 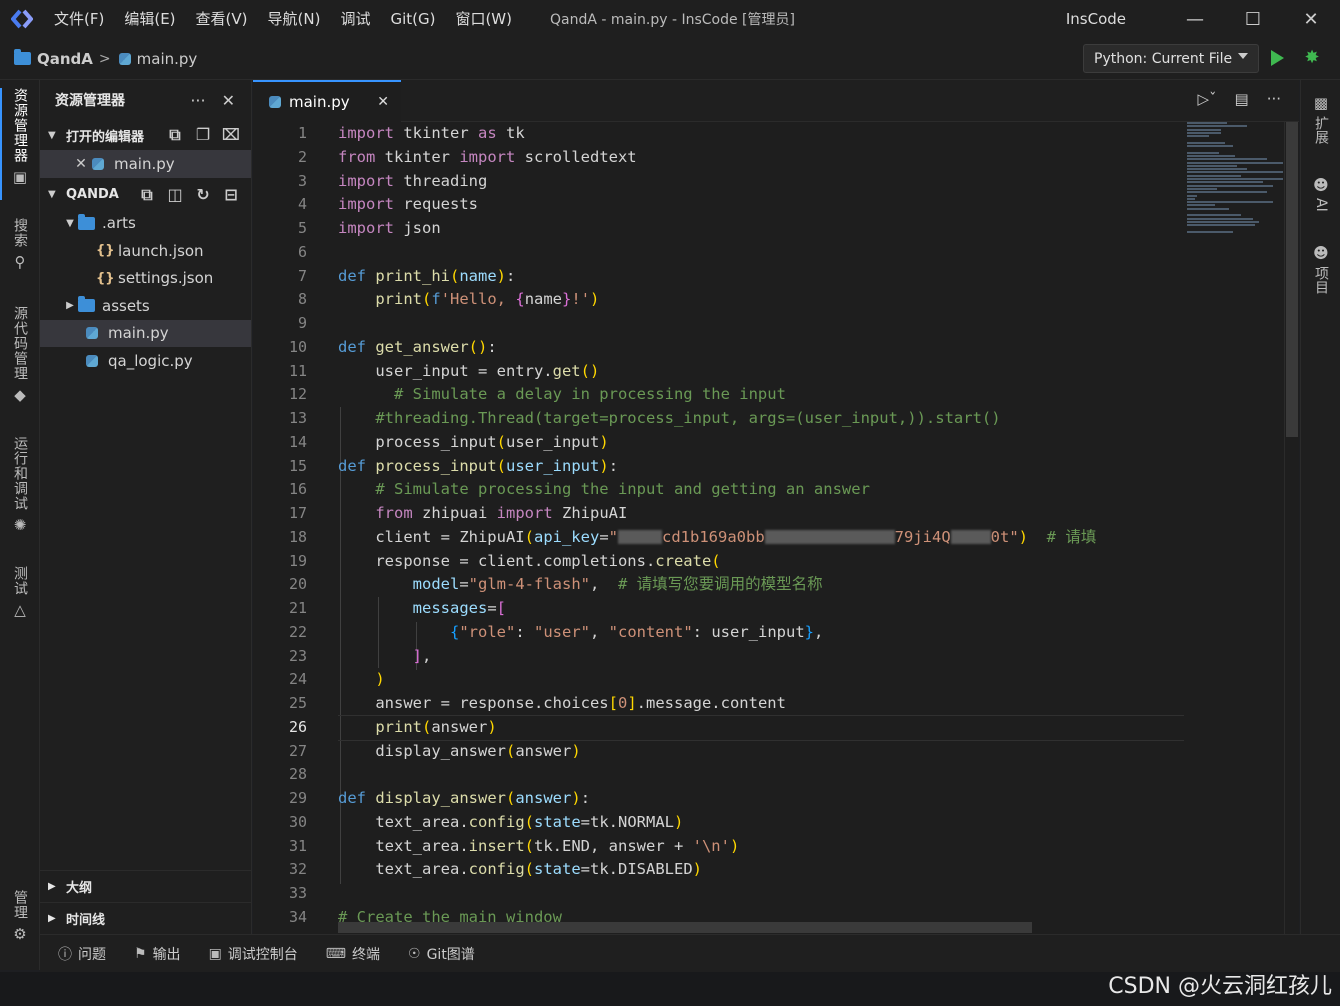 What do you see at coordinates (149, 19) in the screenshot?
I see `menu-edit: 编辑(E)` at bounding box center [149, 19].